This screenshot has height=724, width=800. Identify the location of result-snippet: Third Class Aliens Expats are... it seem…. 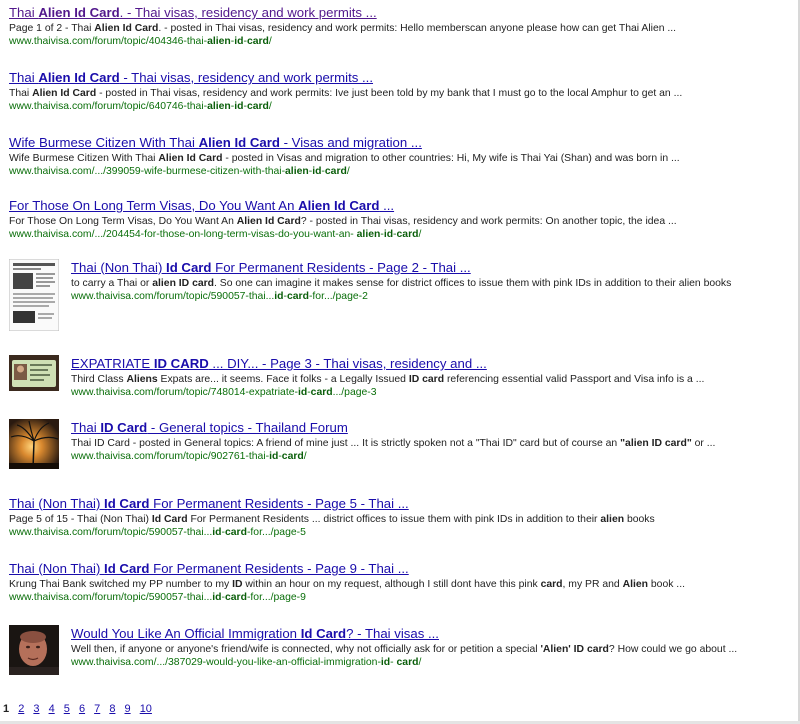
(387, 379).